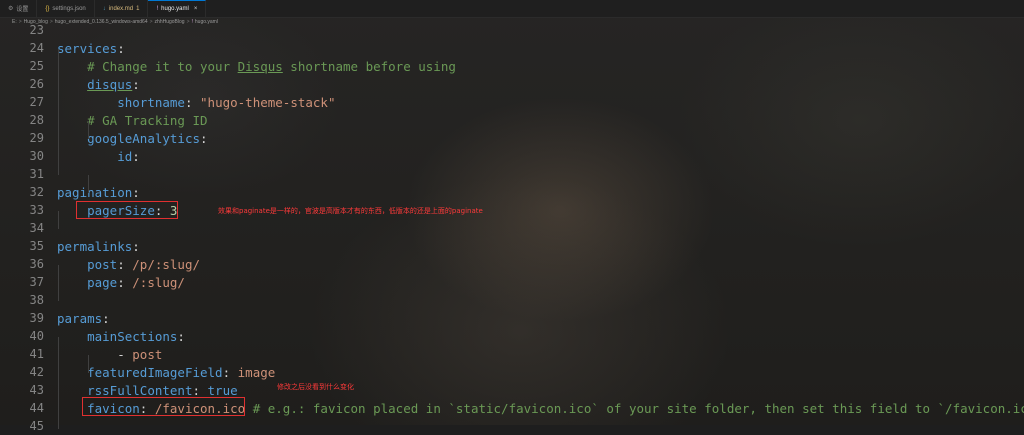 The image size is (1024, 435). I want to click on line-number: 38, so click(36, 300).